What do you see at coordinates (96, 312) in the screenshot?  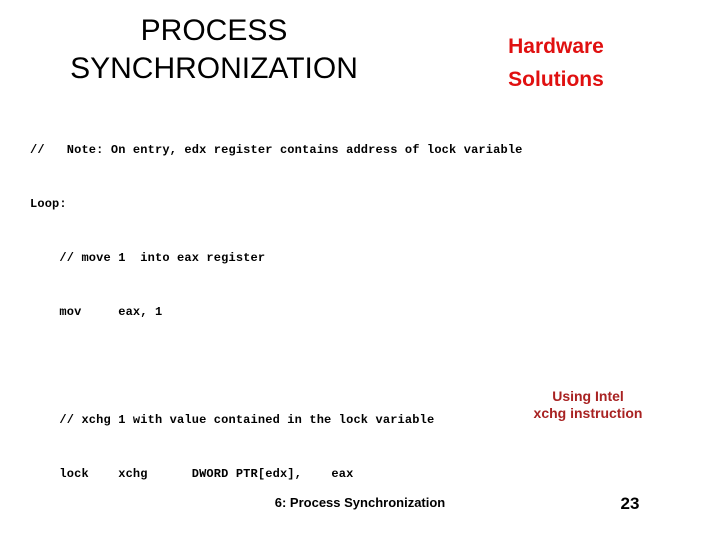 I see `code-line: mov eax, 1` at bounding box center [96, 312].